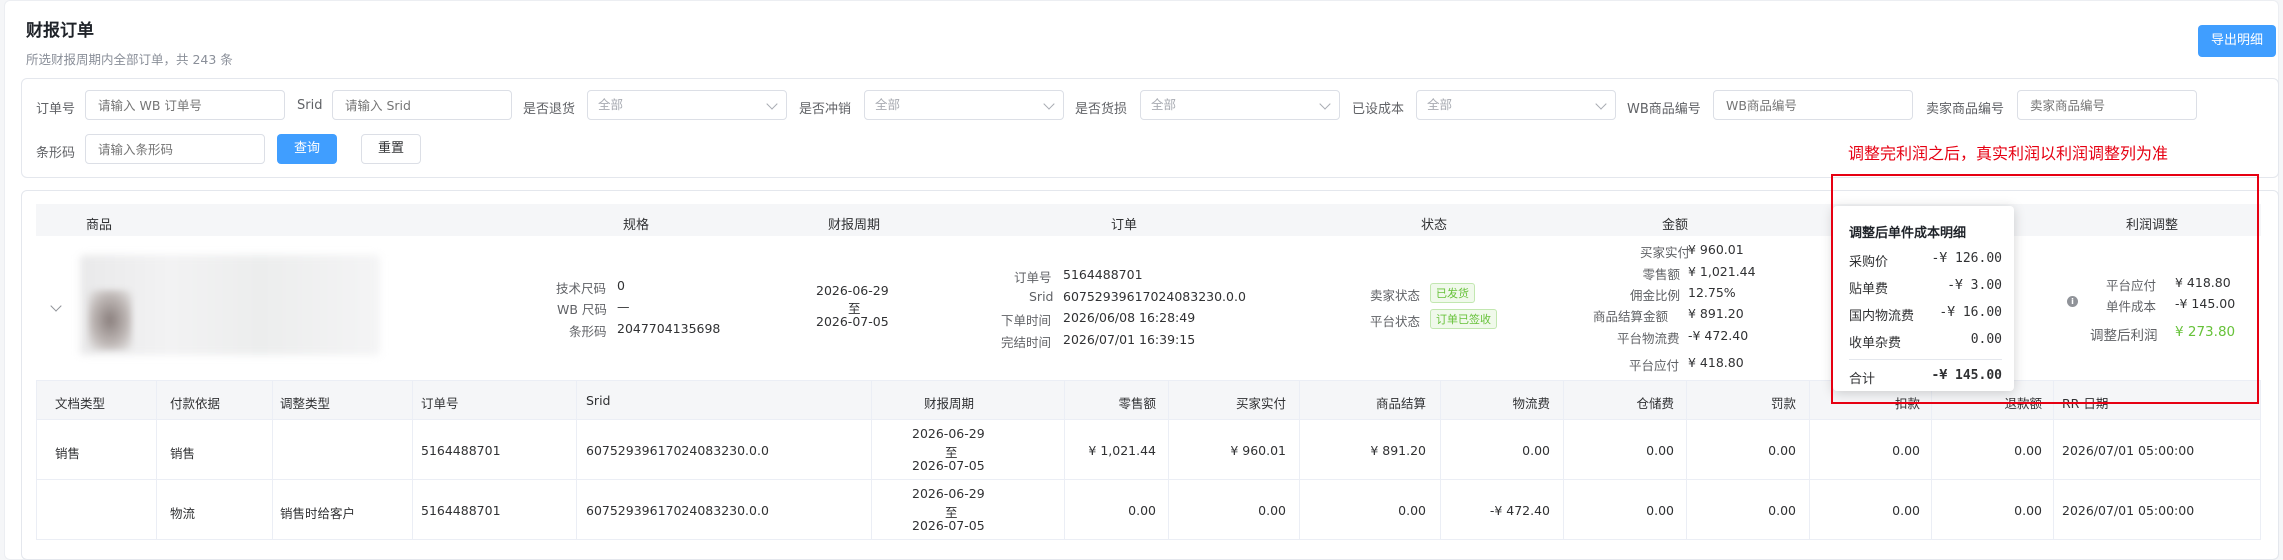  What do you see at coordinates (1240, 105) in the screenshot?
I see `is-damage-select: 全部` at bounding box center [1240, 105].